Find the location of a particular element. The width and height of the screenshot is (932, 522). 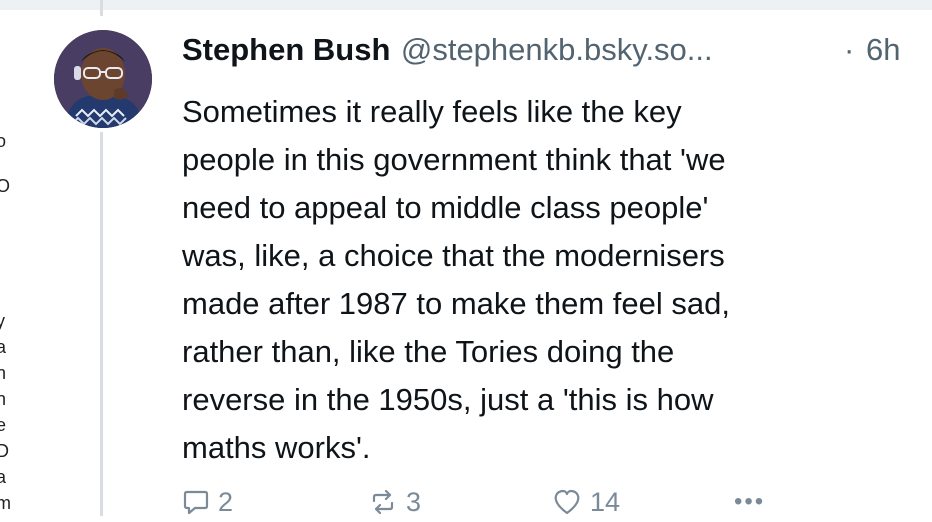

left-edge-cutoff-text: o O y a n n e D a m is located at coordinates (8, 258).